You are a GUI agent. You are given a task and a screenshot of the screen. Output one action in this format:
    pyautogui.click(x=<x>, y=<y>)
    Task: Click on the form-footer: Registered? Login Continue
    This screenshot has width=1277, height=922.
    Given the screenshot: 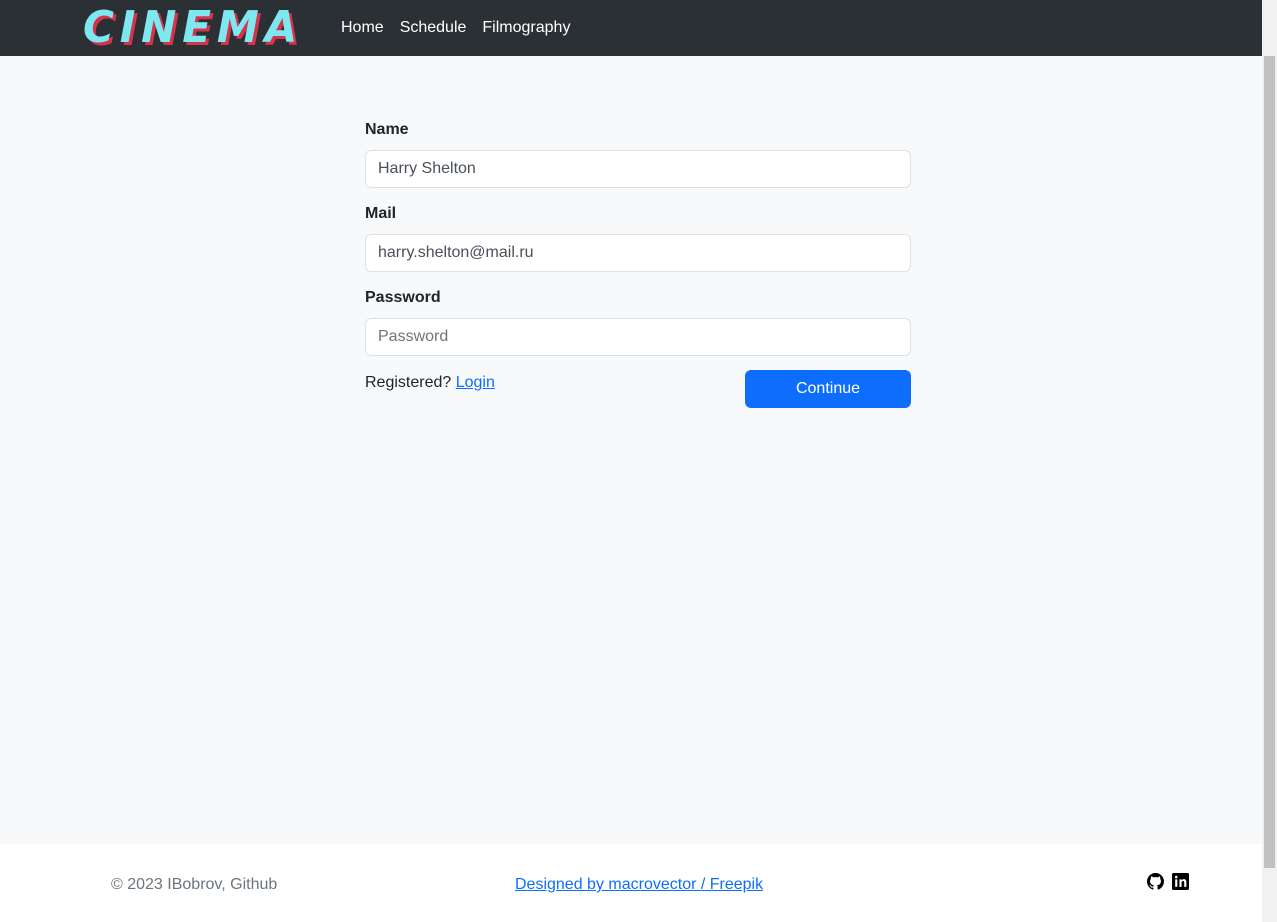 What is the action you would take?
    pyautogui.click(x=638, y=389)
    